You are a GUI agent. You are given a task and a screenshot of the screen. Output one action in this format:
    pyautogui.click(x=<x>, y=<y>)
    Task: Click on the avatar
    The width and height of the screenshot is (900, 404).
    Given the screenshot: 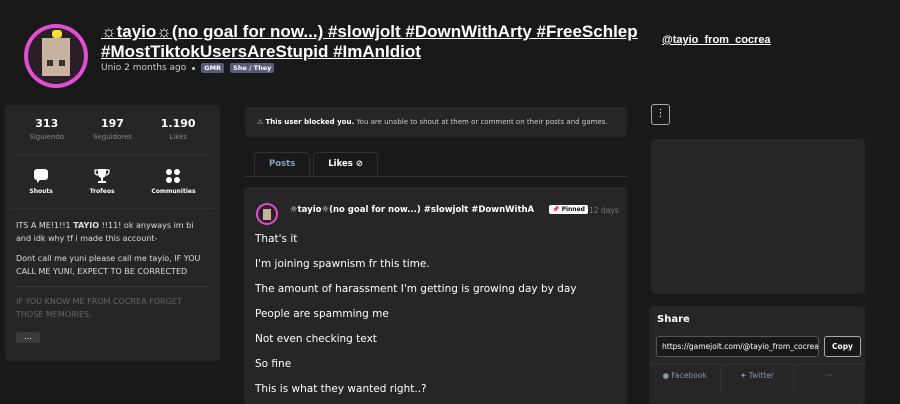 What is the action you would take?
    pyautogui.click(x=56, y=56)
    